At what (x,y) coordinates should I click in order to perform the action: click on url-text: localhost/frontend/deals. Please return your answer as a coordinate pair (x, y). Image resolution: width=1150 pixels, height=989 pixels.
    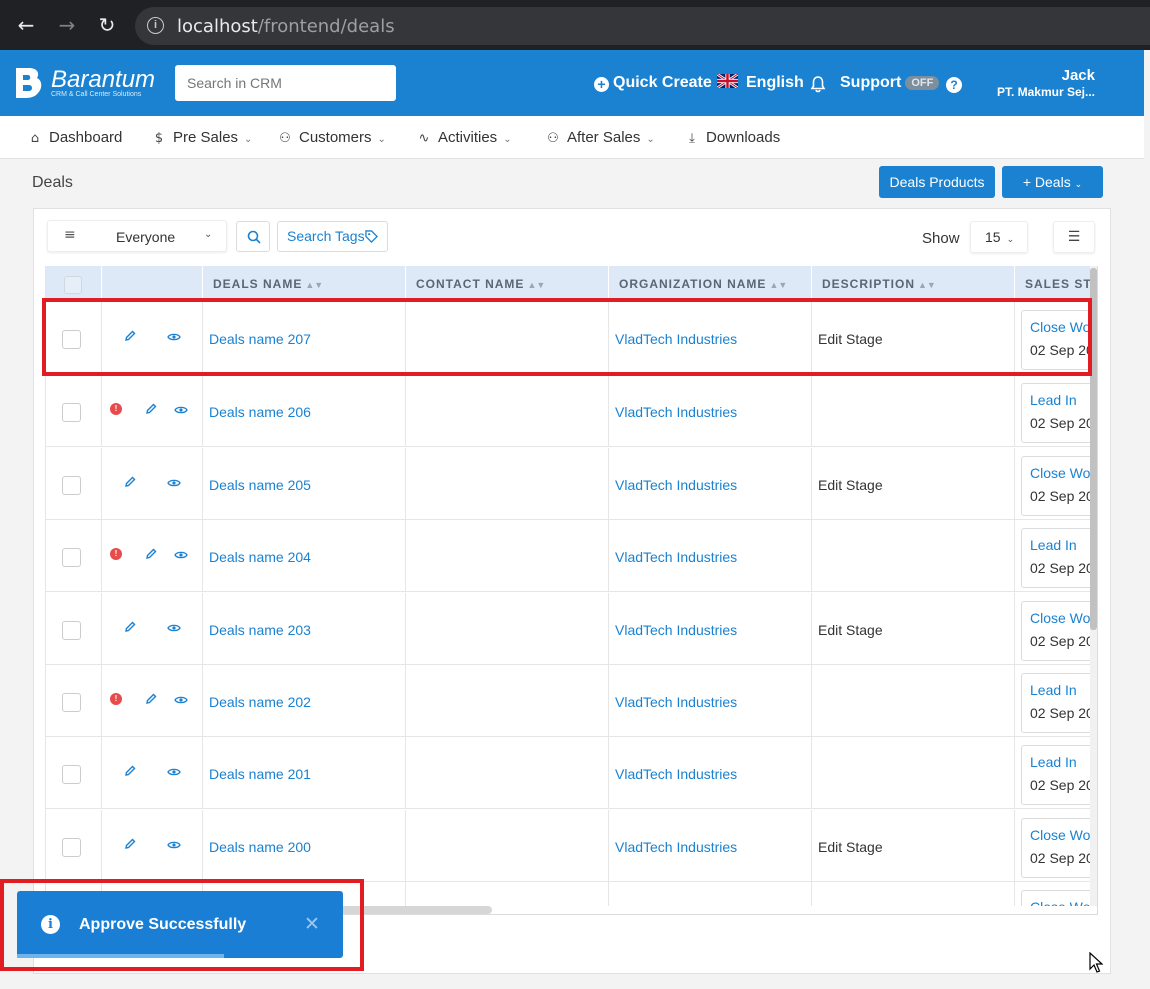
    Looking at the image, I should click on (286, 26).